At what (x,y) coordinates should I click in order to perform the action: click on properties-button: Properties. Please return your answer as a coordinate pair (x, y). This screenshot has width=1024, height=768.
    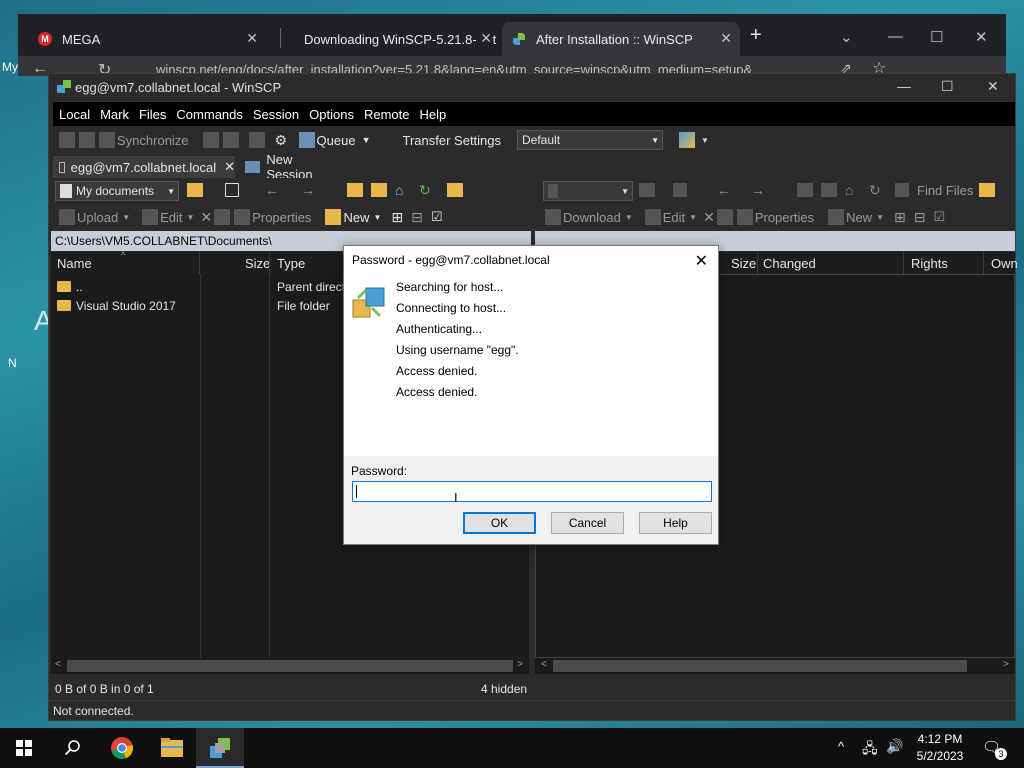
    Looking at the image, I should click on (784, 217).